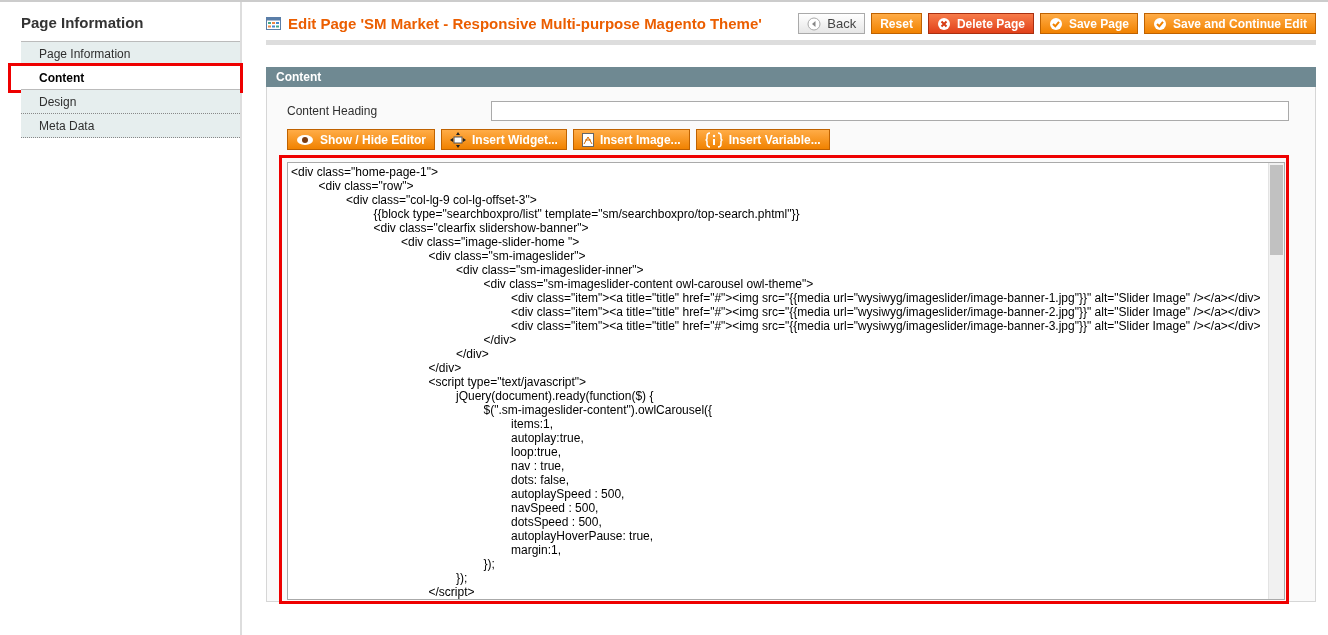  Describe the element at coordinates (273, 23) in the screenshot. I see `page-grid-icon` at that location.